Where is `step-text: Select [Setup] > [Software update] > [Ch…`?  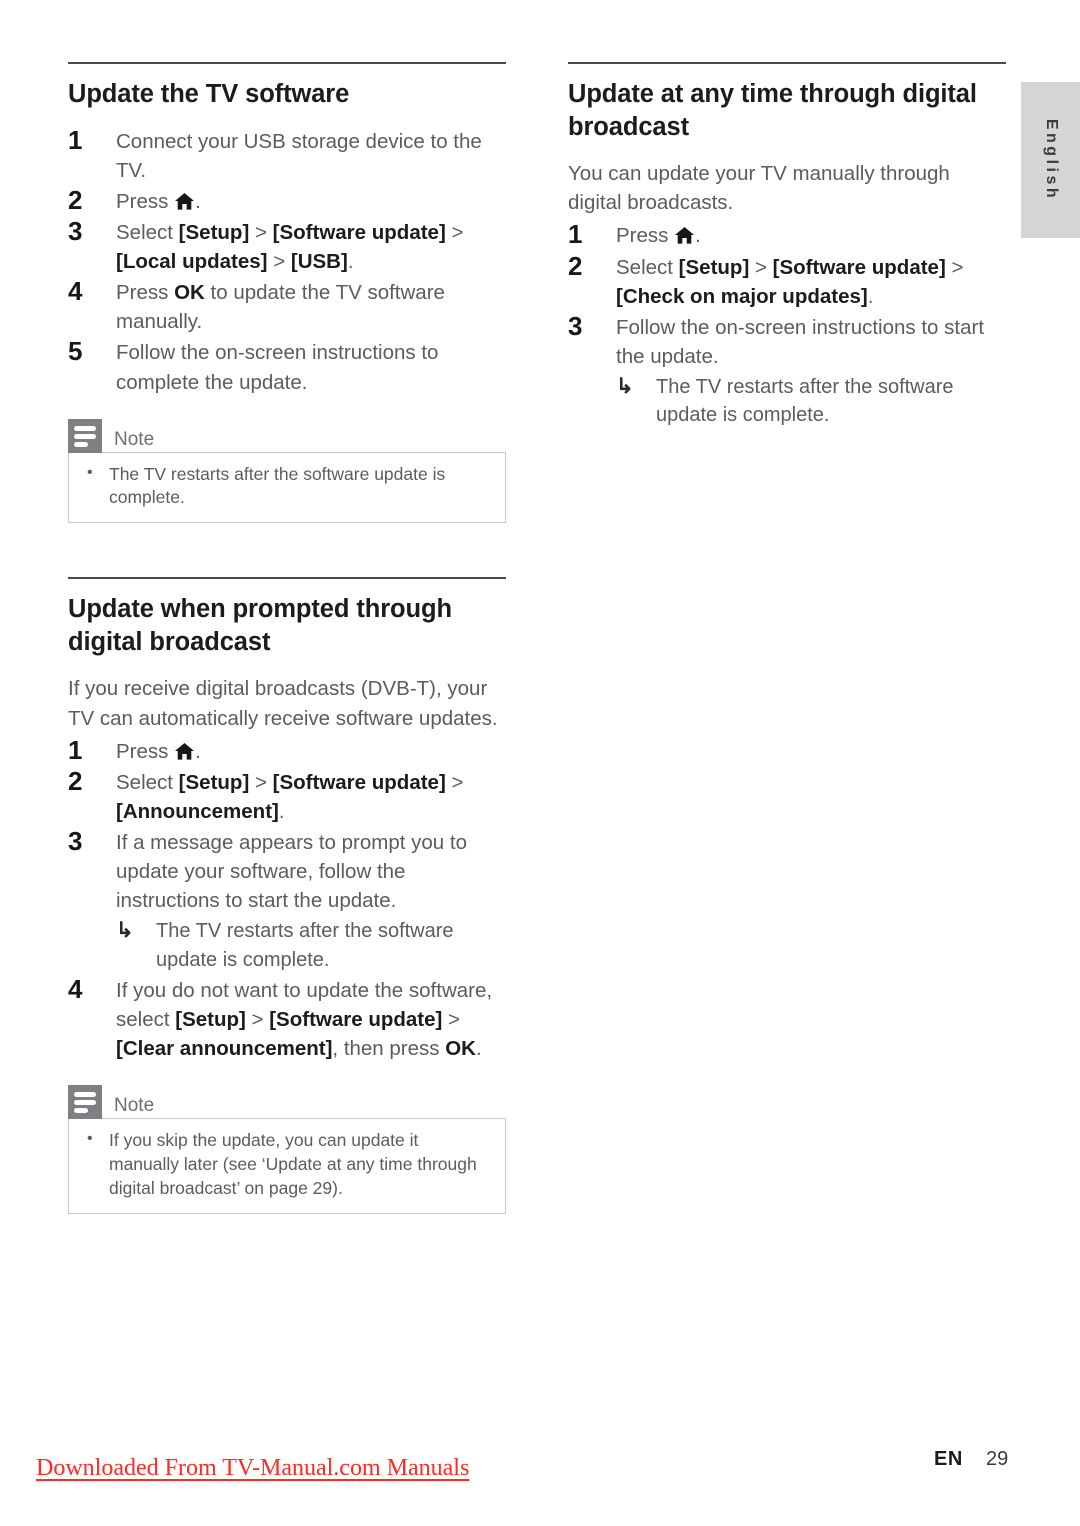
step-text: Select [Setup] > [Software update] > [Ch… is located at coordinates (811, 282).